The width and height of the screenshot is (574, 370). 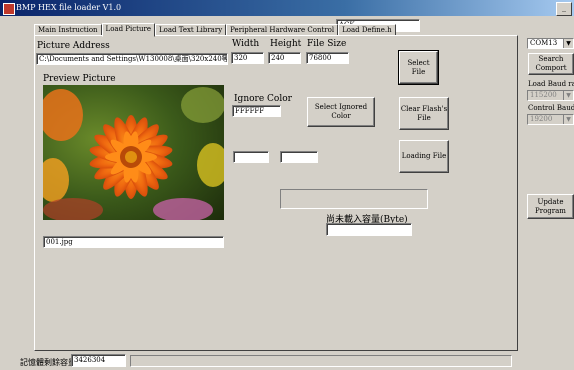 I want to click on load-baud-rate-value: 115200, so click(x=543, y=95).